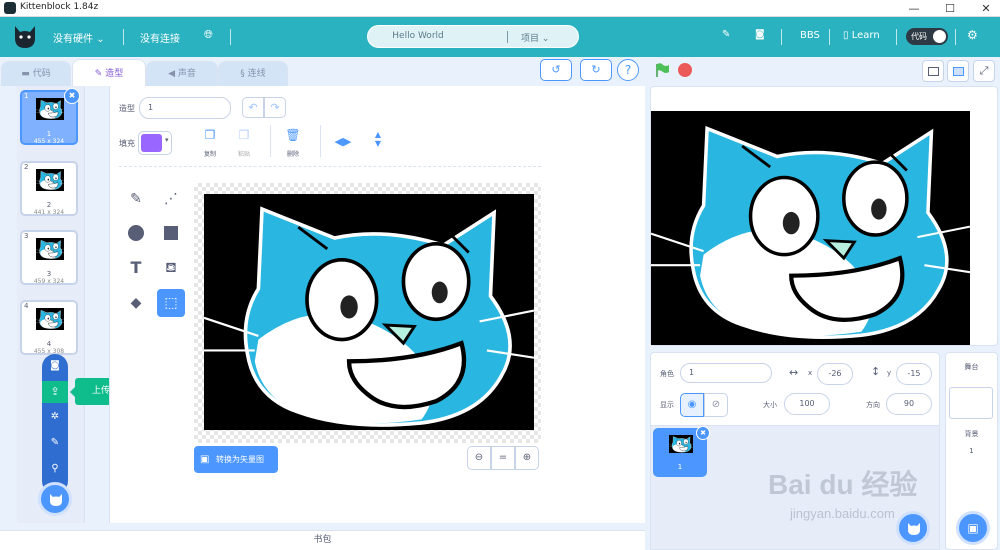 The image size is (1000, 550). What do you see at coordinates (55, 418) in the screenshot?
I see `surprise-icon: ✲` at bounding box center [55, 418].